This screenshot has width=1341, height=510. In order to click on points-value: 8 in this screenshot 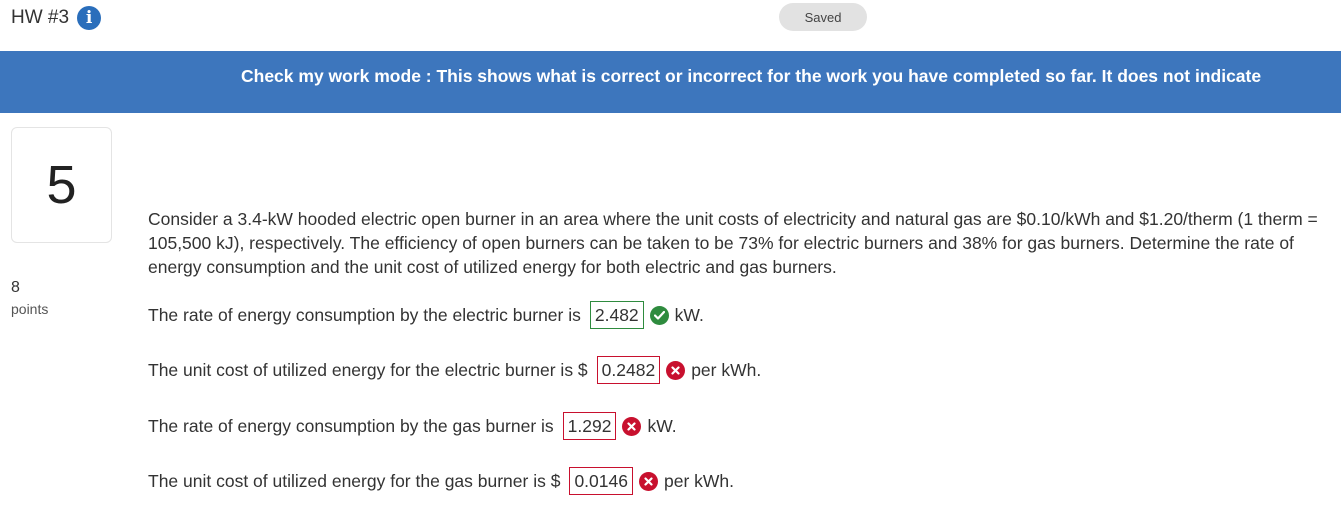, I will do `click(15, 287)`.